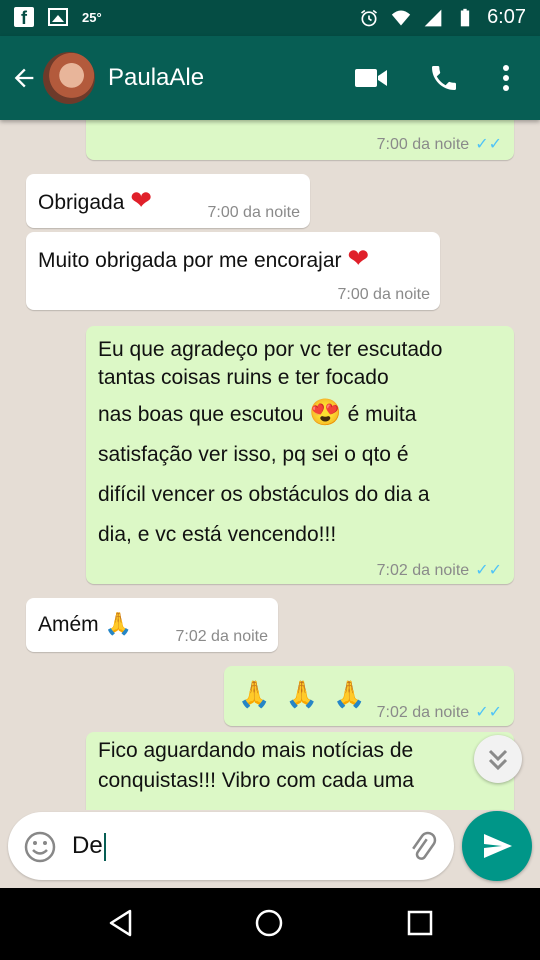 The width and height of the screenshot is (540, 960). Describe the element at coordinates (168, 201) in the screenshot. I see `message-bubble-incoming: Obrigada ❤ 7:00 da noite` at that location.